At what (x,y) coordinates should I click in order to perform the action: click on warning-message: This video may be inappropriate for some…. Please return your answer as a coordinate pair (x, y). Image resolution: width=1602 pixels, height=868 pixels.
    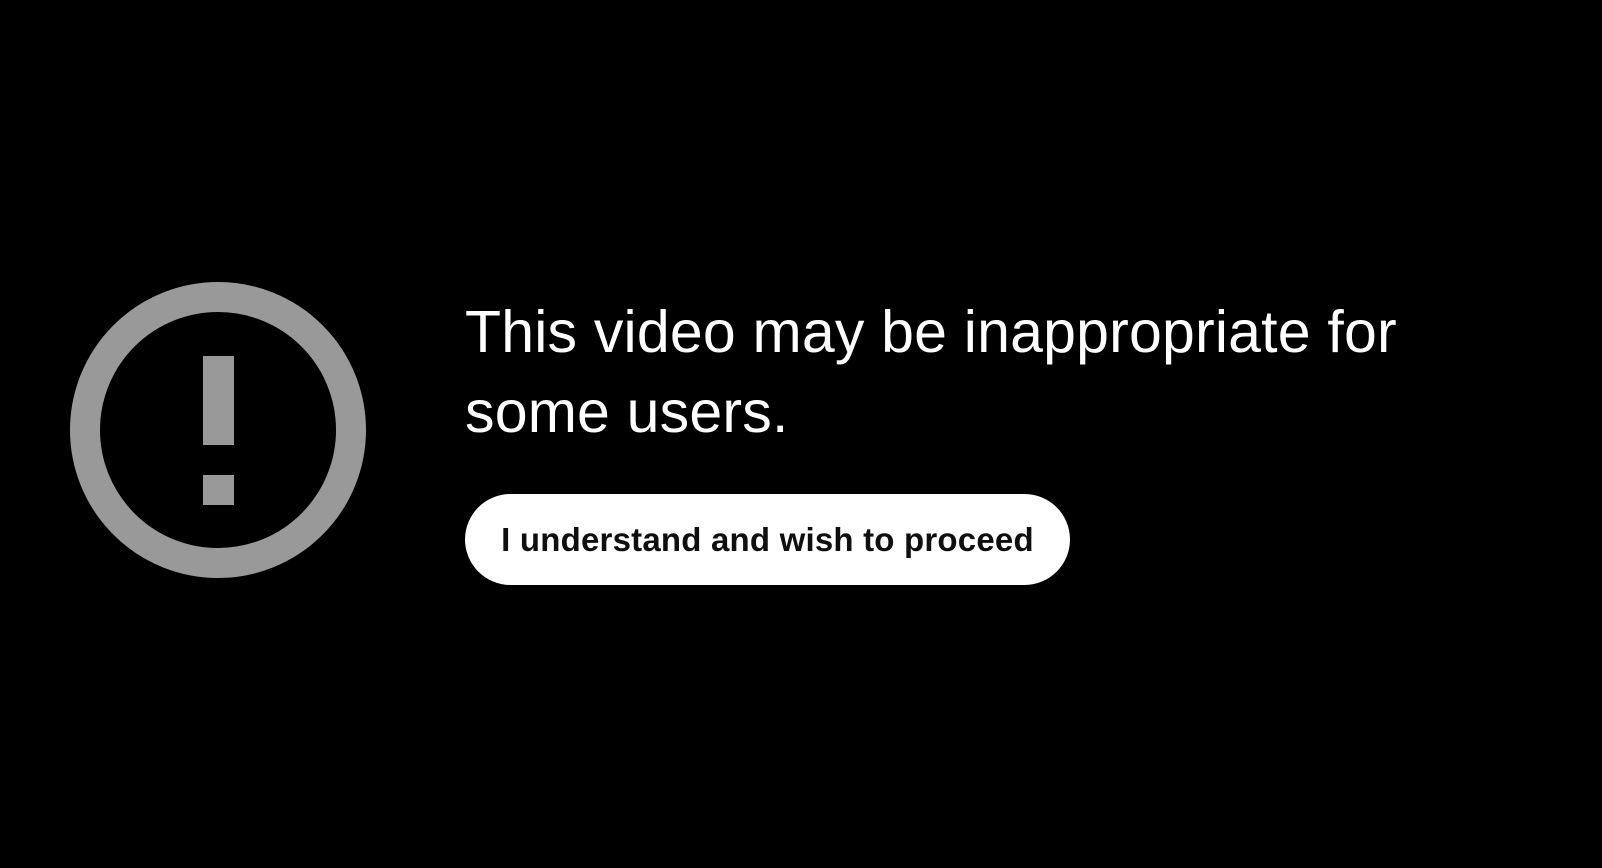
    Looking at the image, I should click on (931, 372).